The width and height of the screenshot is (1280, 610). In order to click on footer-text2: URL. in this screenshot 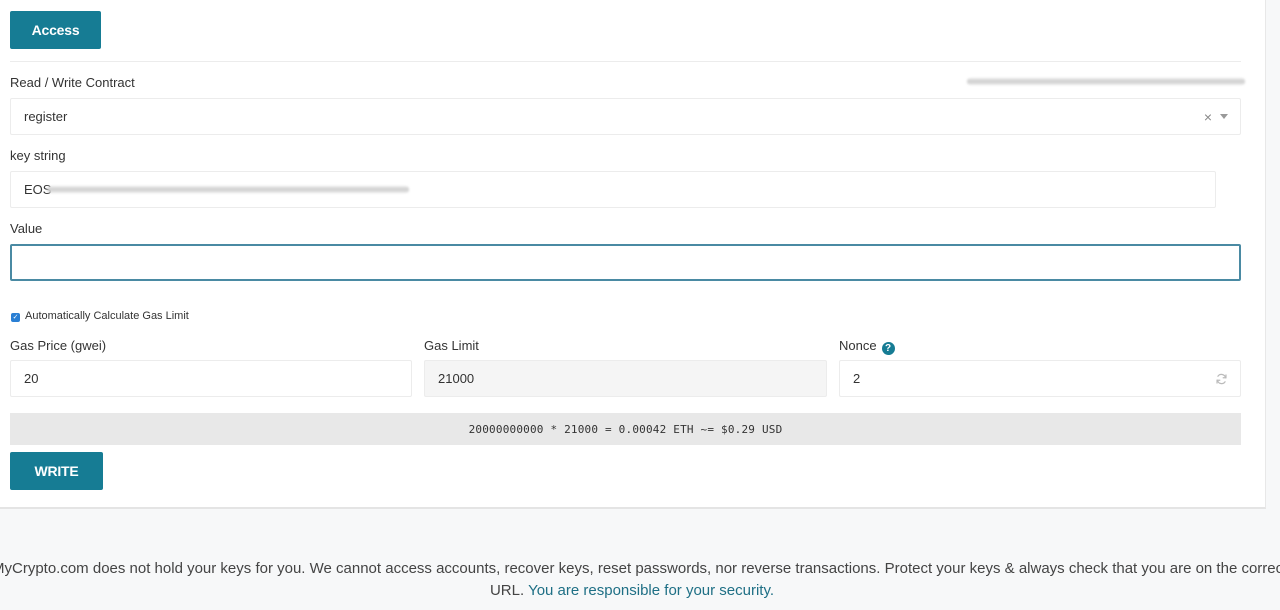, I will do `click(507, 590)`.